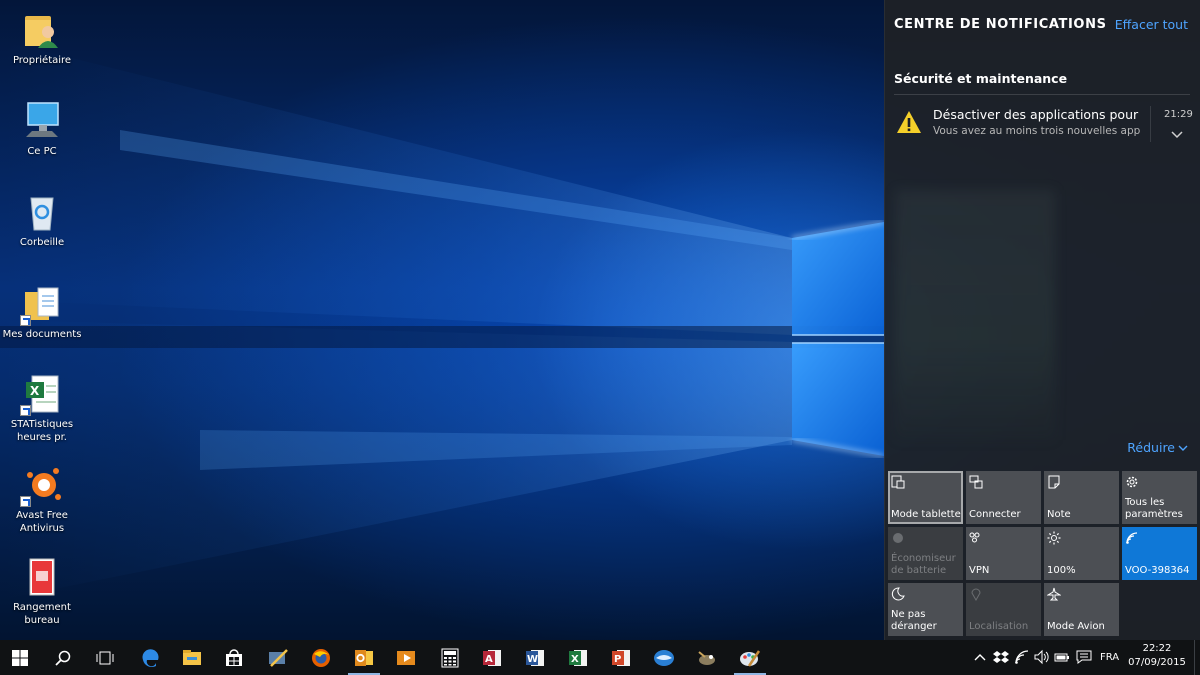  Describe the element at coordinates (1062, 657) in the screenshot. I see `battery-icon` at that location.